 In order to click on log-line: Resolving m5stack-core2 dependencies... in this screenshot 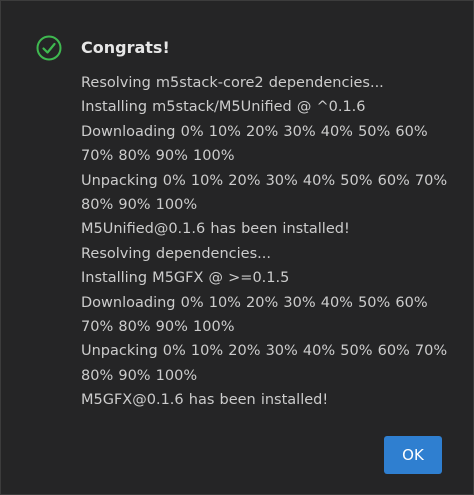, I will do `click(232, 83)`.